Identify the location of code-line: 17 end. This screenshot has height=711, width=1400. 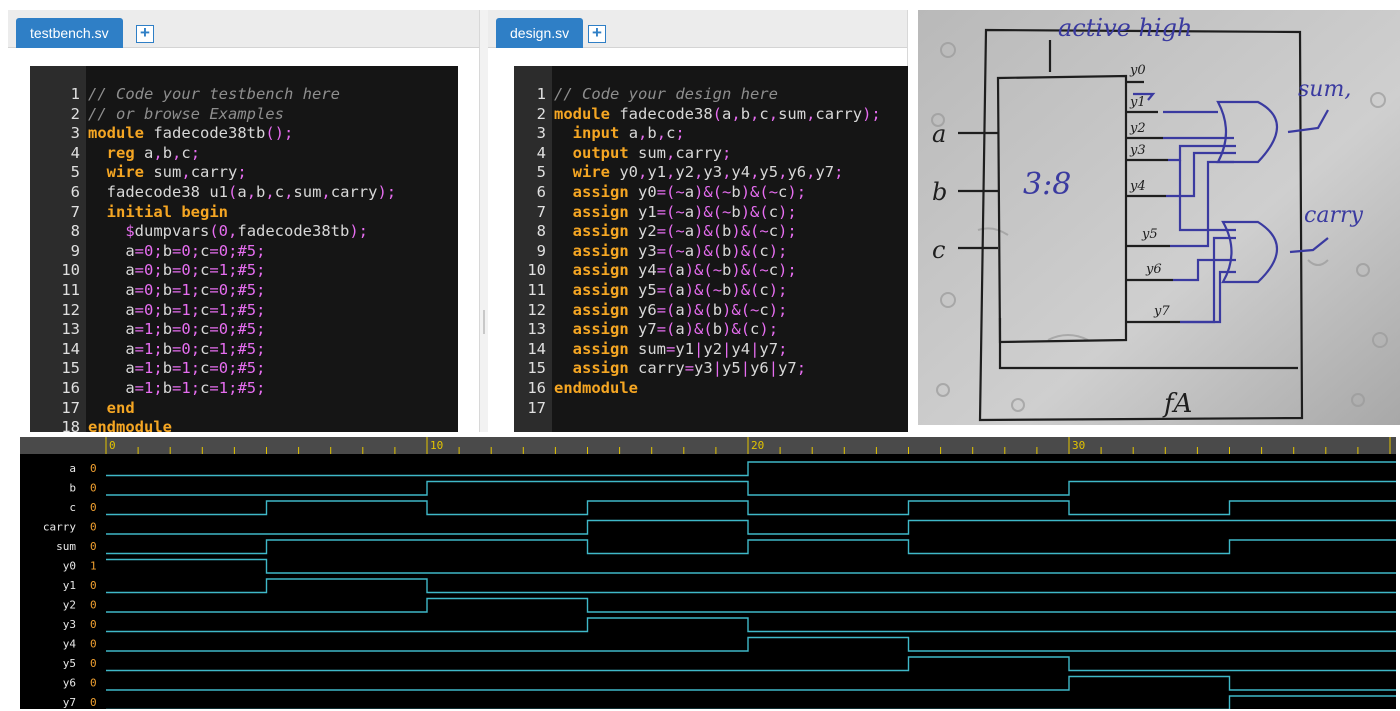
(244, 408).